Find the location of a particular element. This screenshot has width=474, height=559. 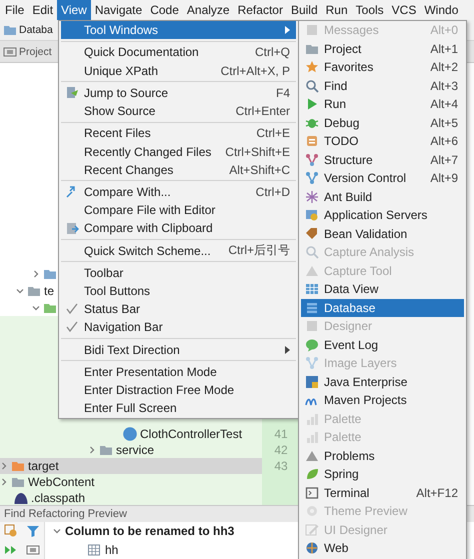

menu-item: Tool Buttons is located at coordinates (178, 291).